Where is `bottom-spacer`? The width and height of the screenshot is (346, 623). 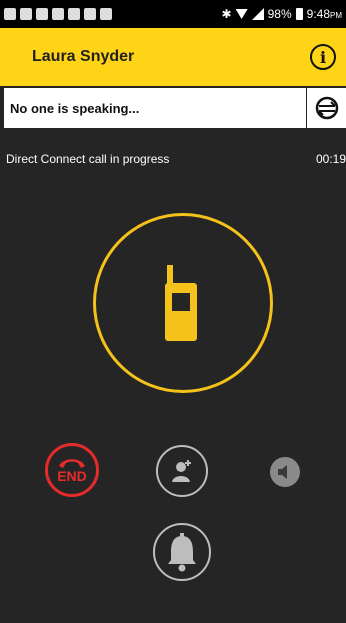
bottom-spacer is located at coordinates (173, 613).